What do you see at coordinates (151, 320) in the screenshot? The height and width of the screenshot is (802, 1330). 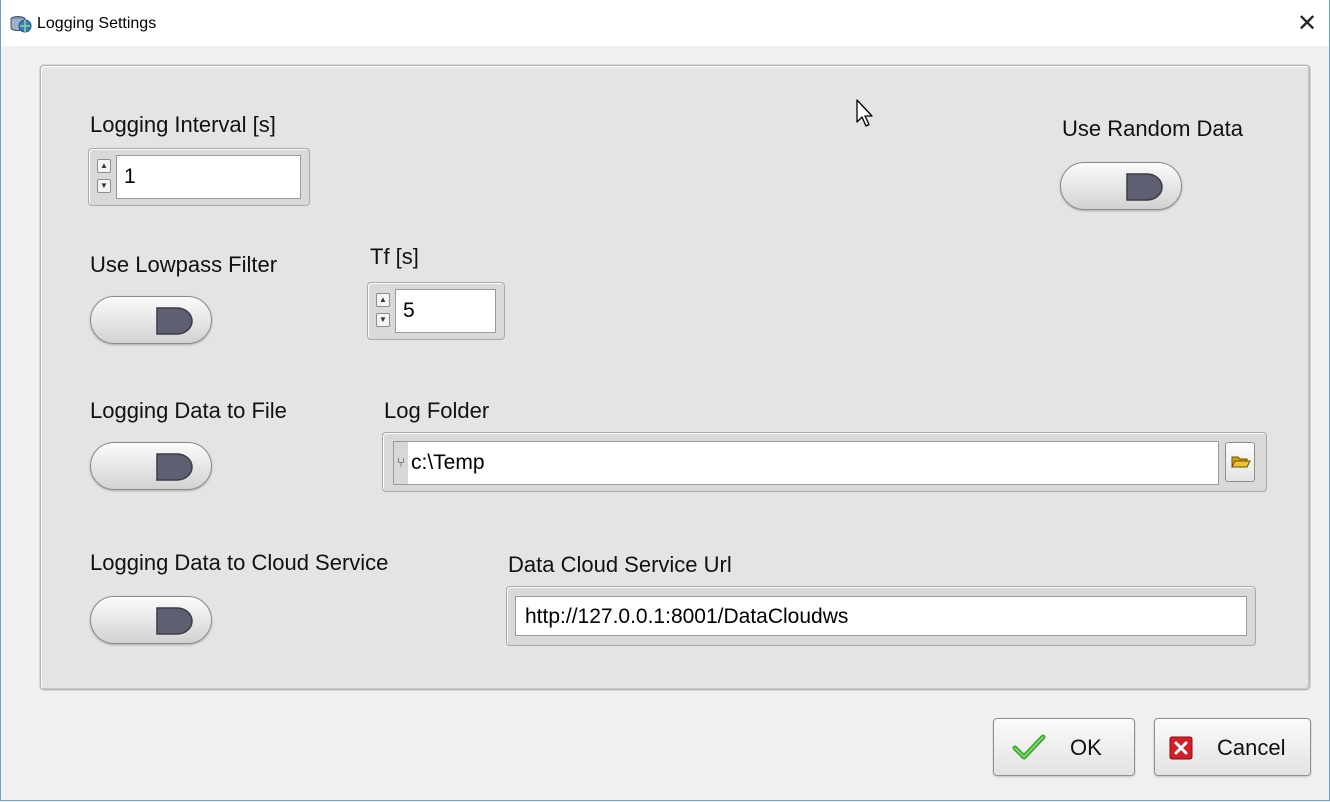 I see `use-lowpass-filter-toggle` at bounding box center [151, 320].